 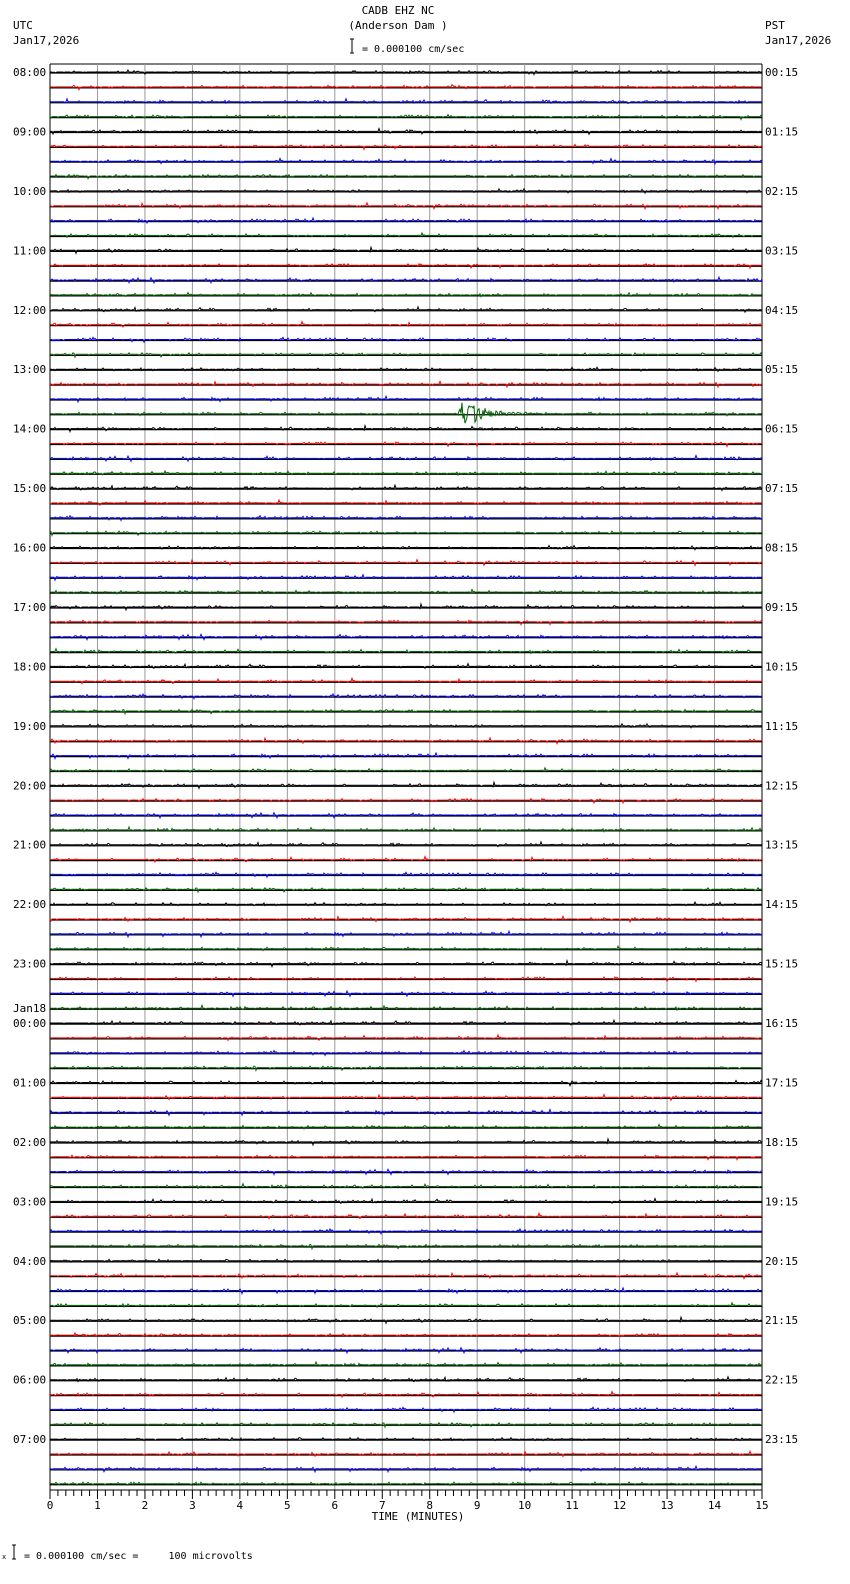 I want to click on x-tick-label: 13, so click(x=666, y=1505).